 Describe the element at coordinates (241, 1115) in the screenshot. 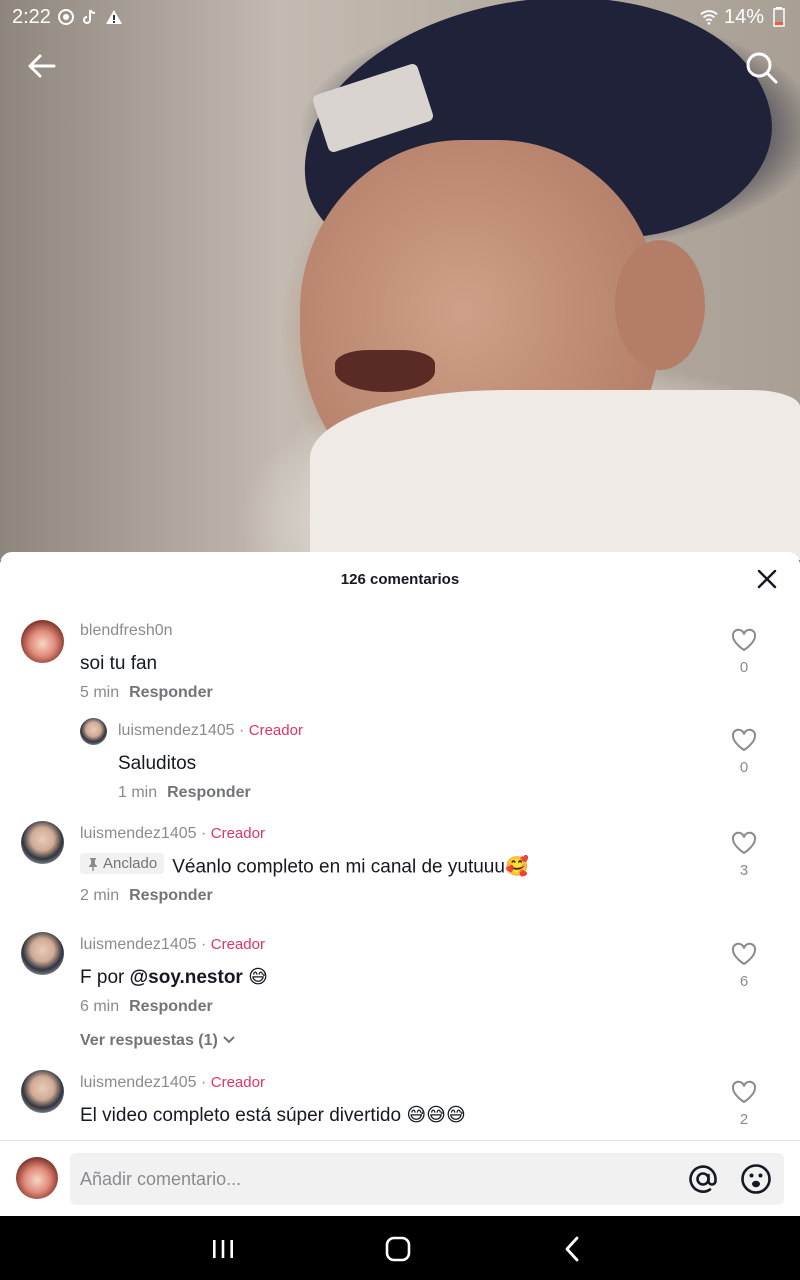

I see `comment-text: El video completo está súper divertido` at that location.